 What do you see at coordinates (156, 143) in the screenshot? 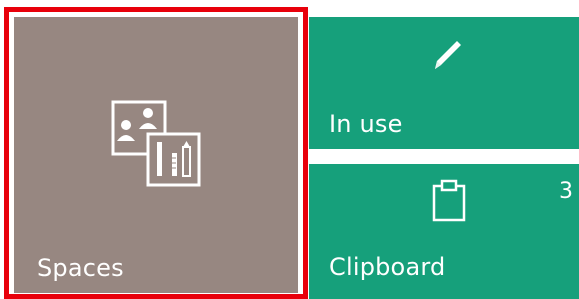
I see `spaces-icon` at bounding box center [156, 143].